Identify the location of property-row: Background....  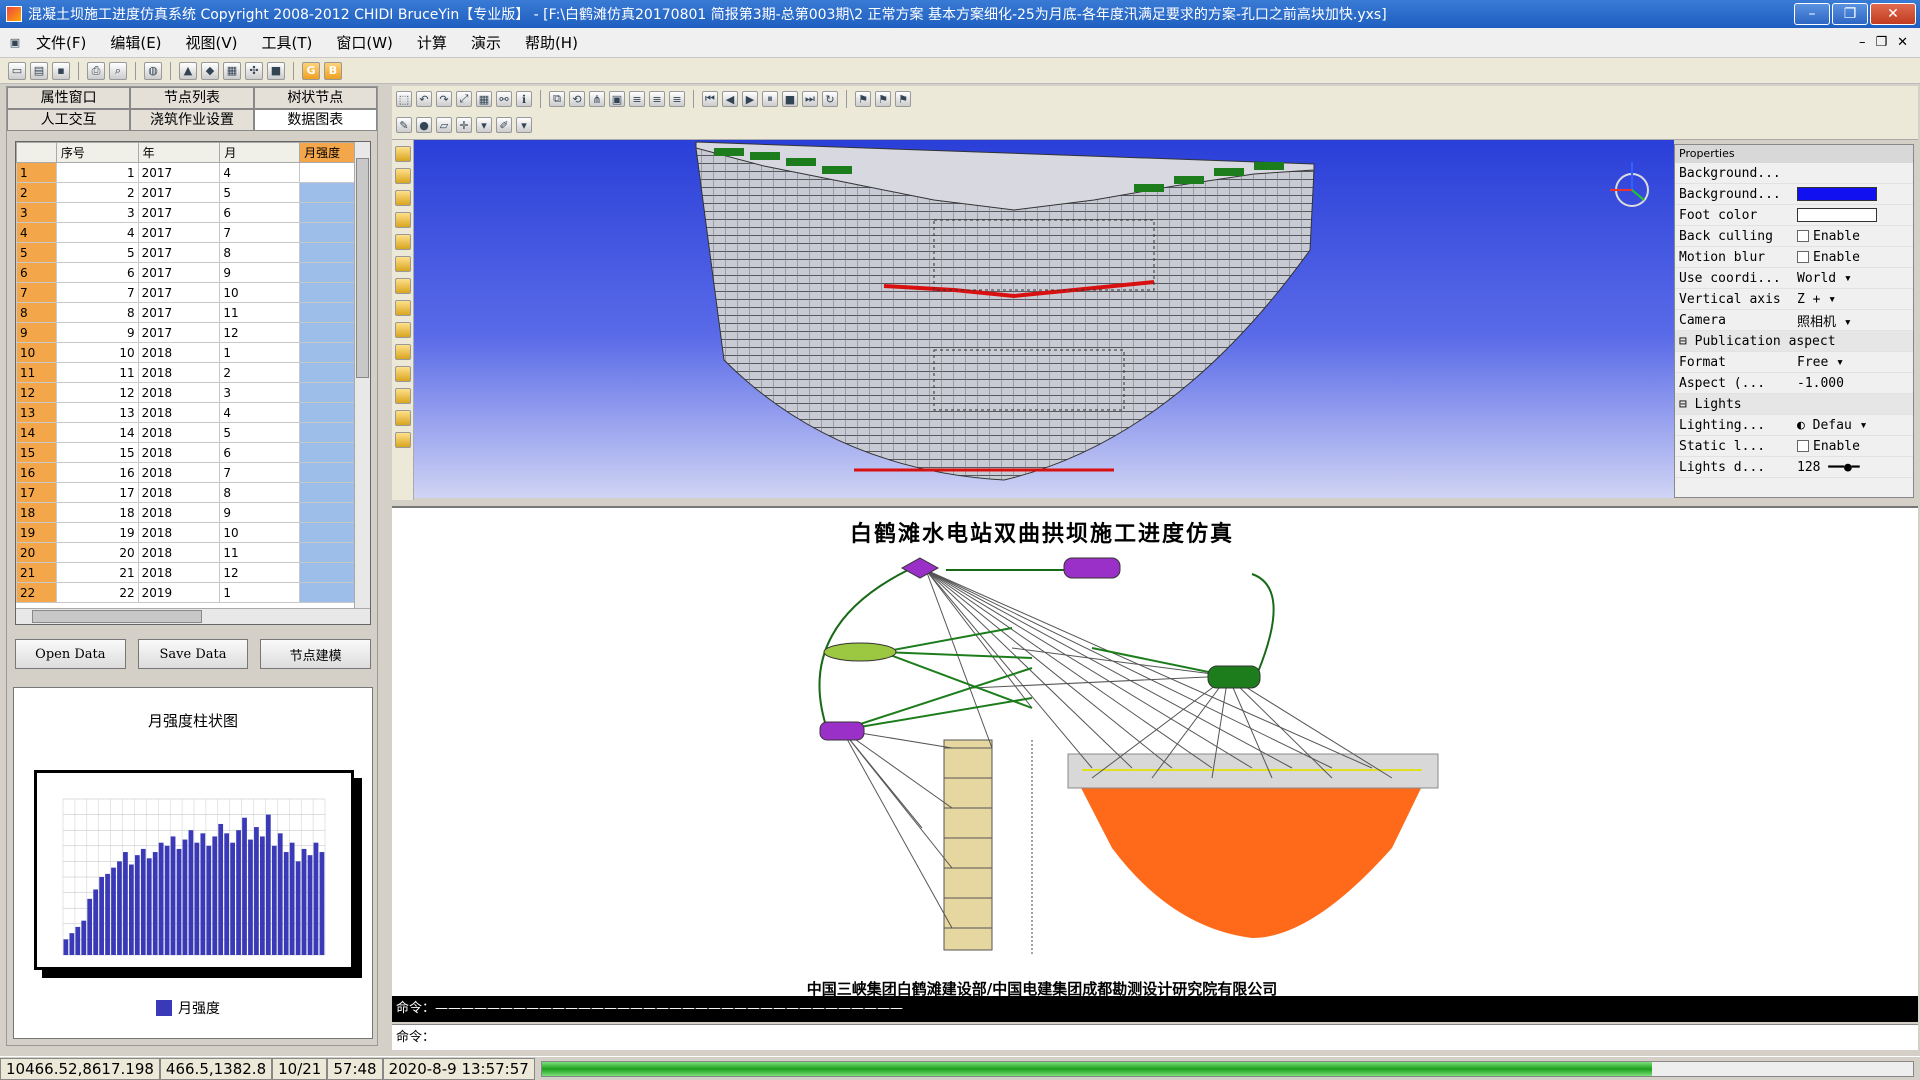
(1794, 194).